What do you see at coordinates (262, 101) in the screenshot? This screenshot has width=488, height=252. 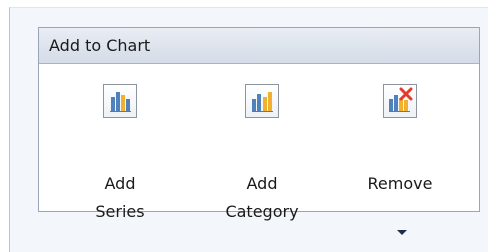 I see `add-category-chart-icon` at bounding box center [262, 101].